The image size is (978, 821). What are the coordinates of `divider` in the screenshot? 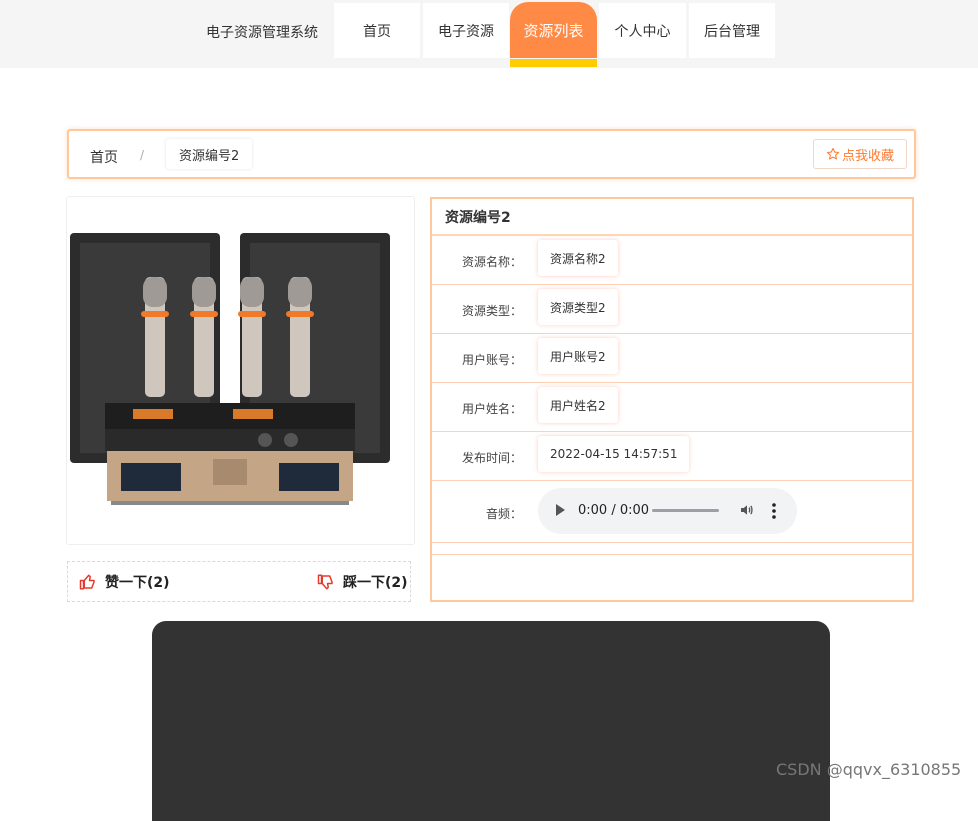 It's located at (672, 554).